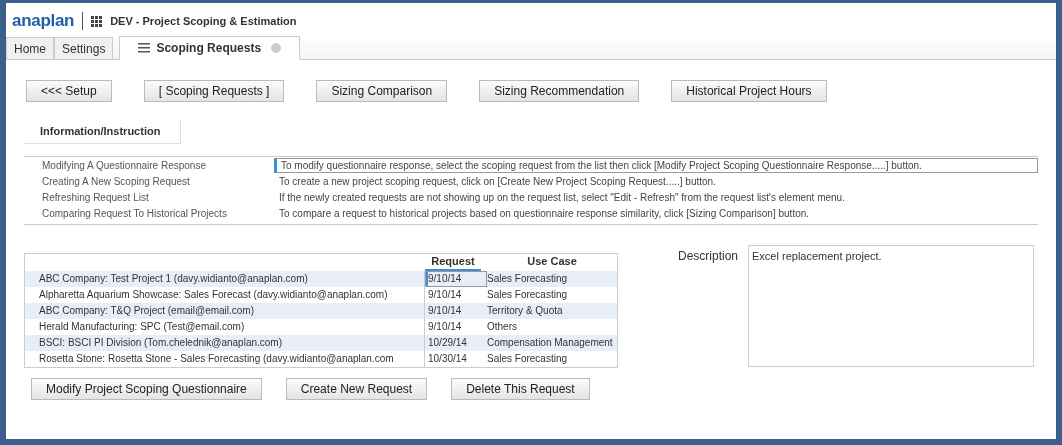 This screenshot has height=445, width=1062. I want to click on instruction-text: To create a new project scoping request, click on [Create New Project Scoping Request.....] button., so click(656, 181).